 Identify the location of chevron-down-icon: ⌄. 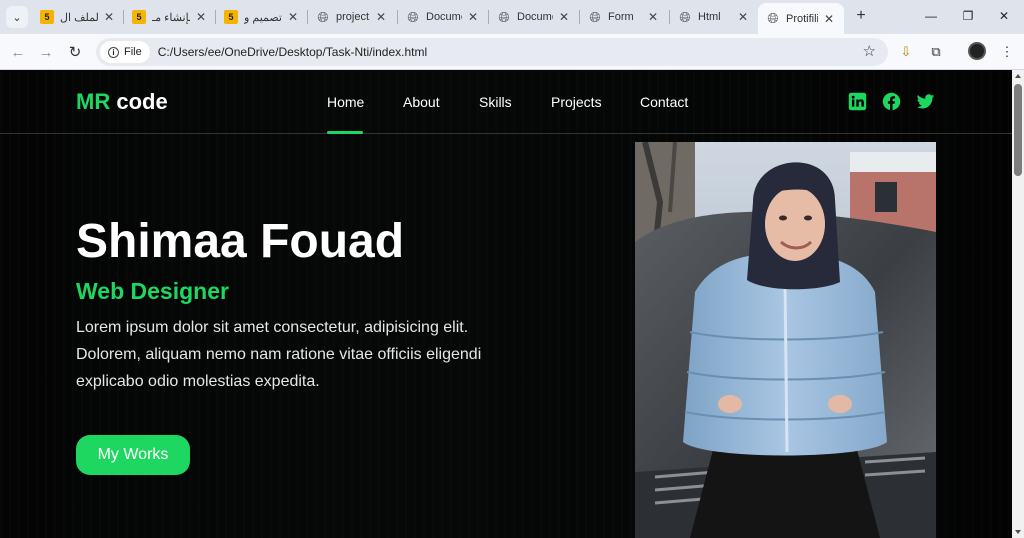
(17, 17).